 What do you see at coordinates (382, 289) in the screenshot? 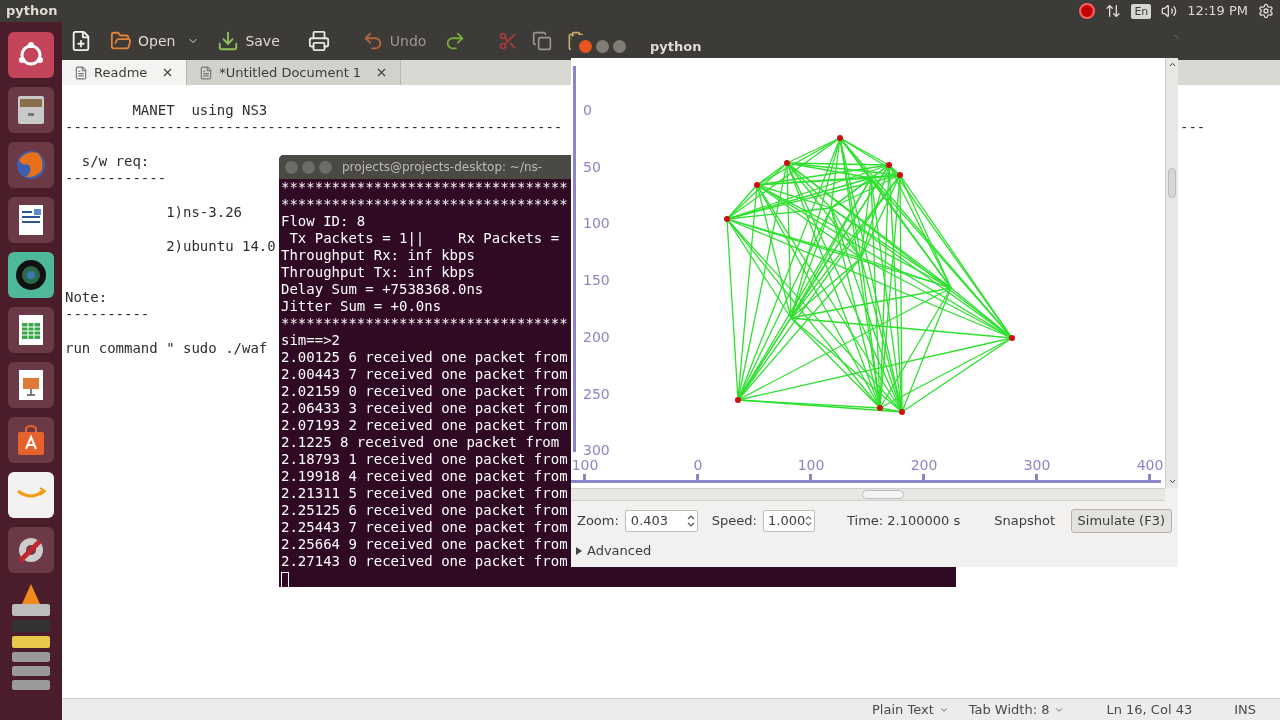
I see `terminal-line: Delay Sum = +7538368.0ns` at bounding box center [382, 289].